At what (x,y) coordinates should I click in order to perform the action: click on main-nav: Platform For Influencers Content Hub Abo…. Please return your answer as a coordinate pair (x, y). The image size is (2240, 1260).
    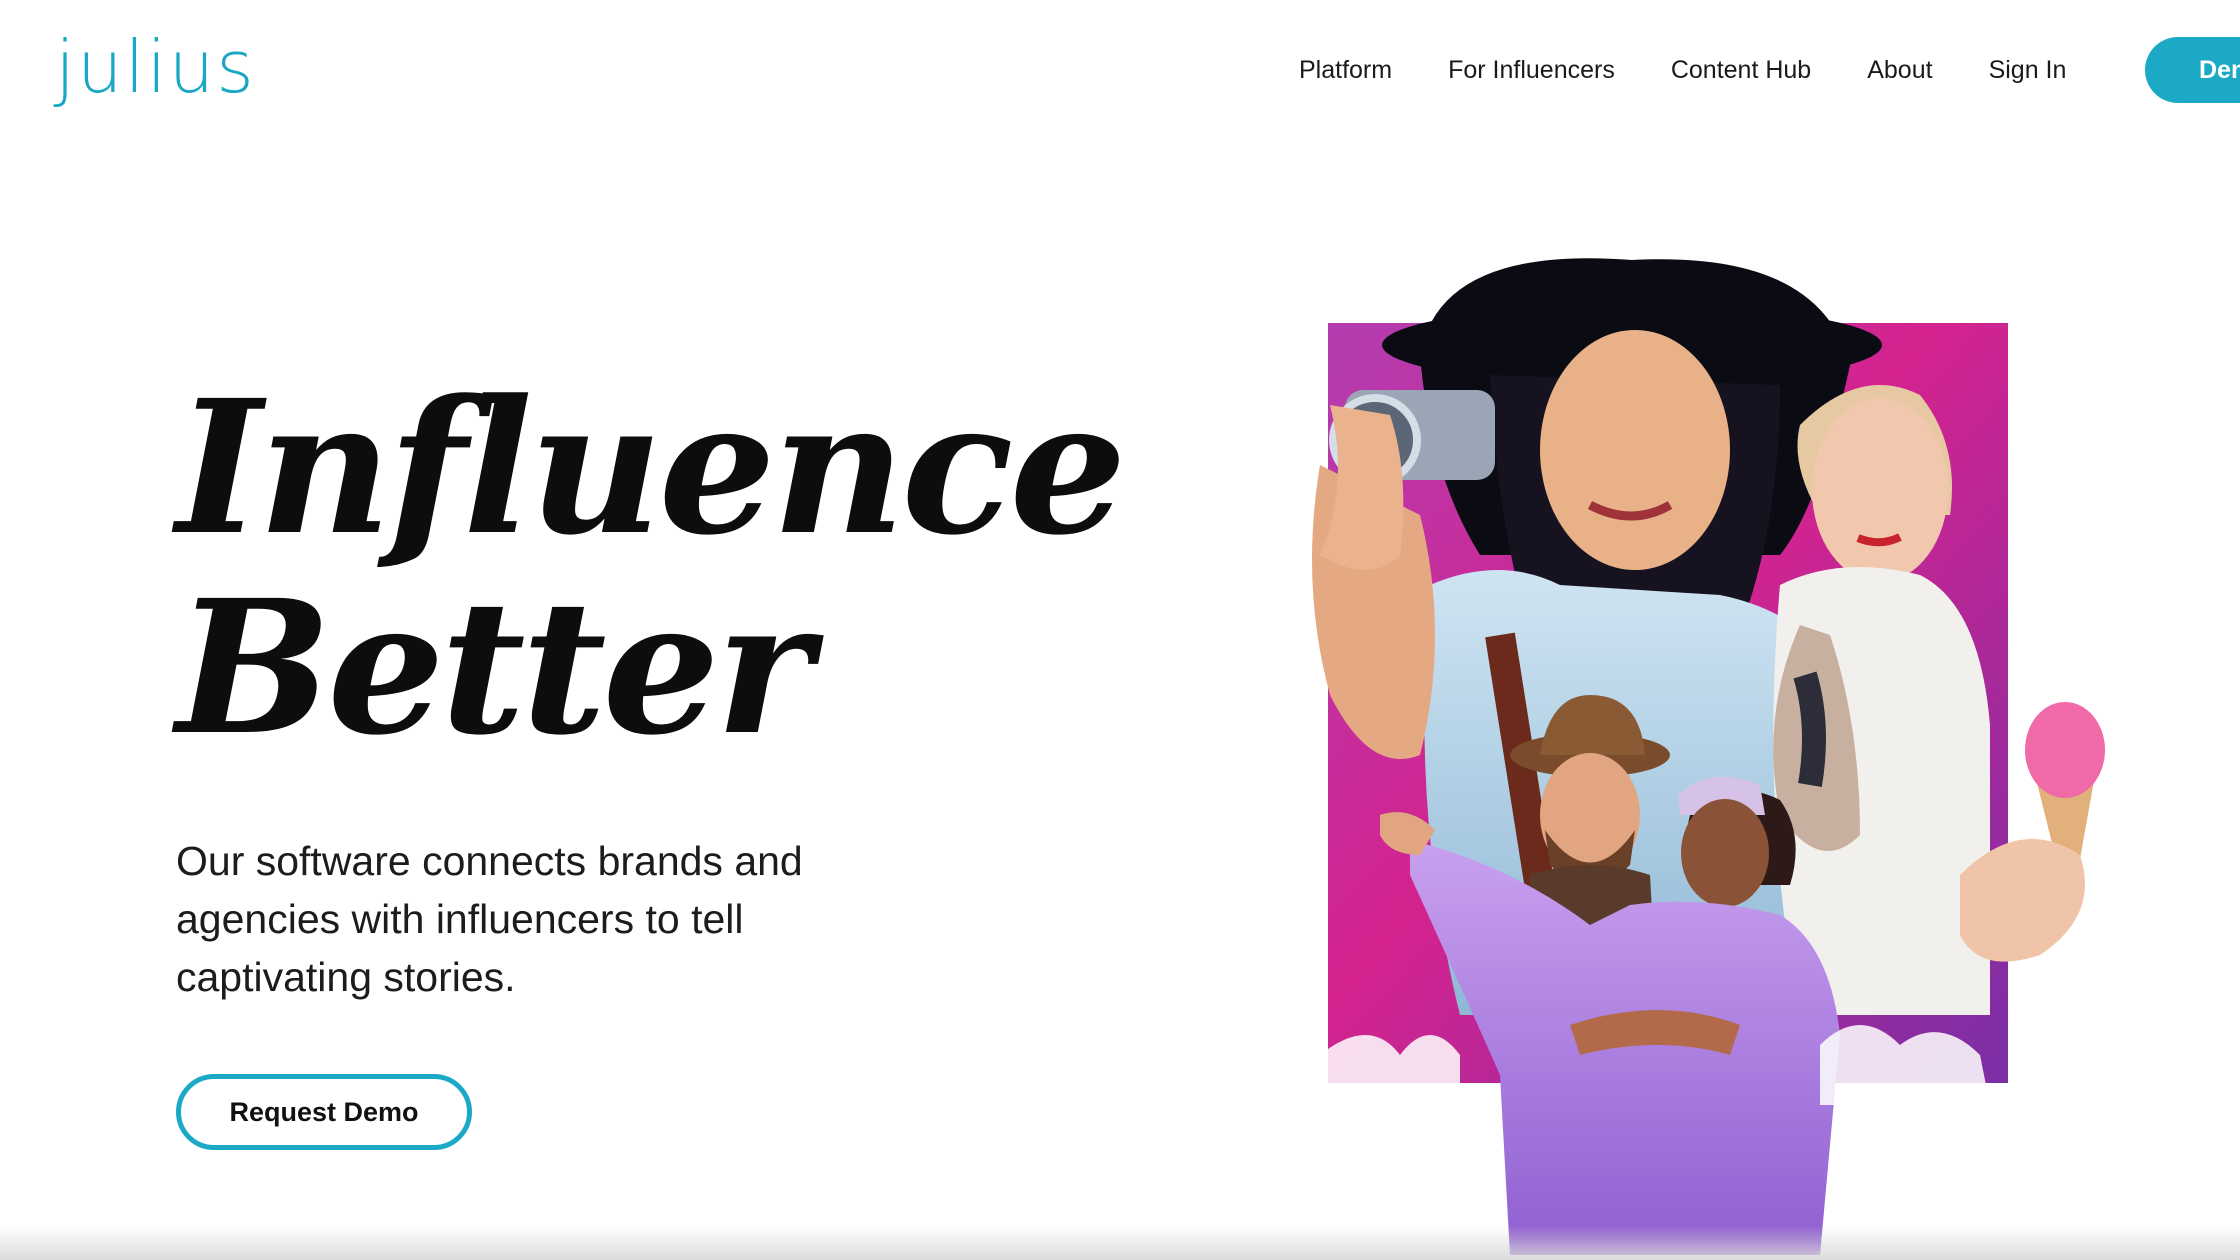
    Looking at the image, I should click on (1682, 70).